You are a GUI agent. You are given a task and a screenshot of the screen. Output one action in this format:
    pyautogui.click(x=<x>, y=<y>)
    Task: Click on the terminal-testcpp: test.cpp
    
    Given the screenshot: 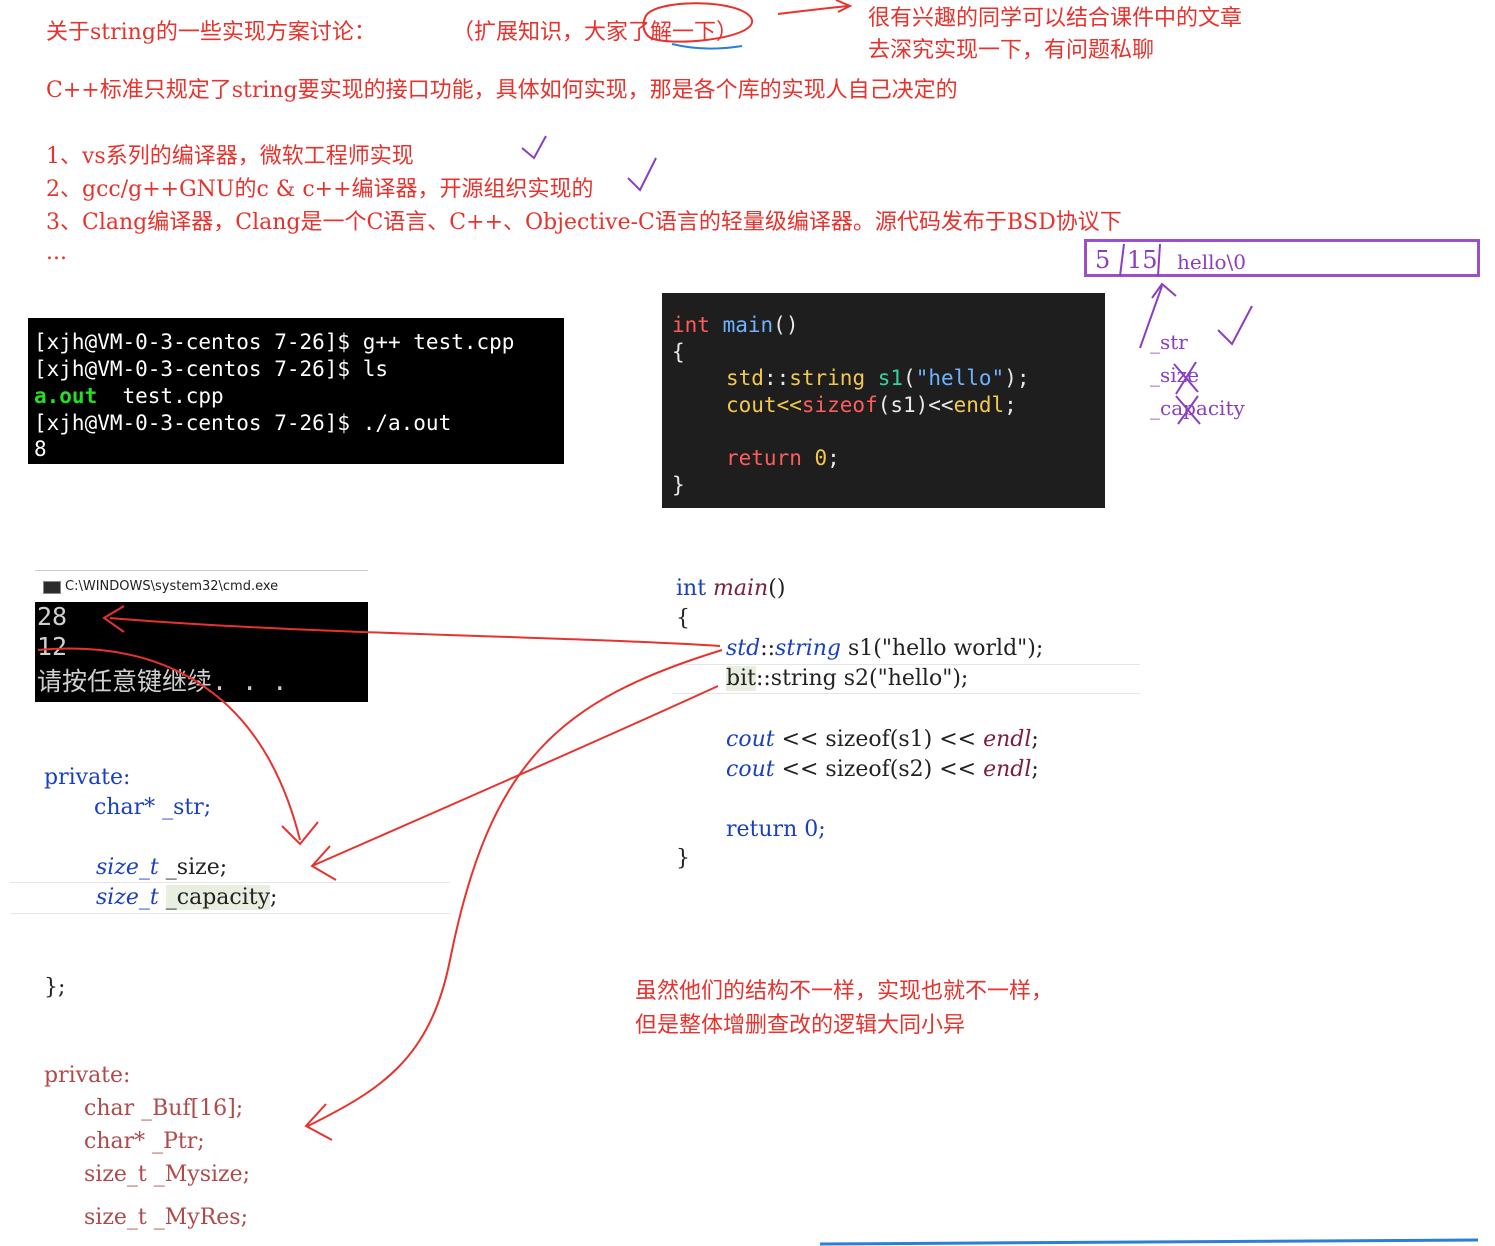 What is the action you would take?
    pyautogui.click(x=160, y=396)
    